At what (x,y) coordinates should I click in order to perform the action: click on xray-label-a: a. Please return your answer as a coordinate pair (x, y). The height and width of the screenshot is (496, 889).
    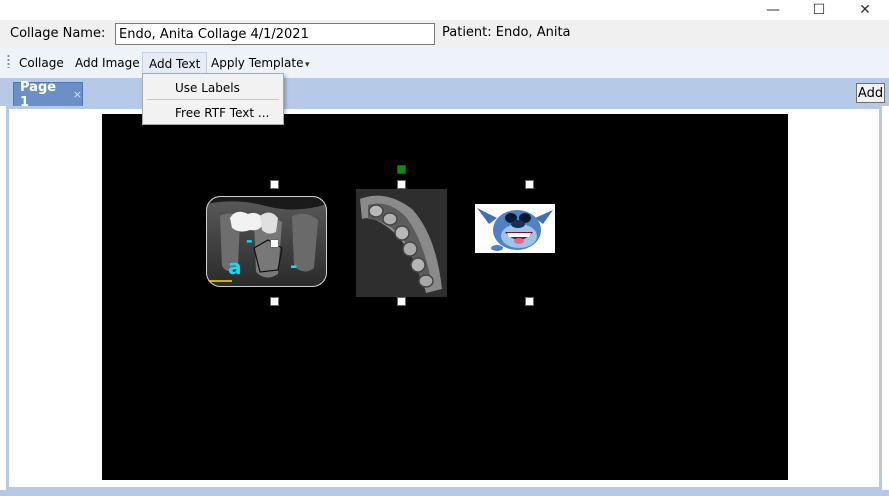
    Looking at the image, I should click on (235, 267).